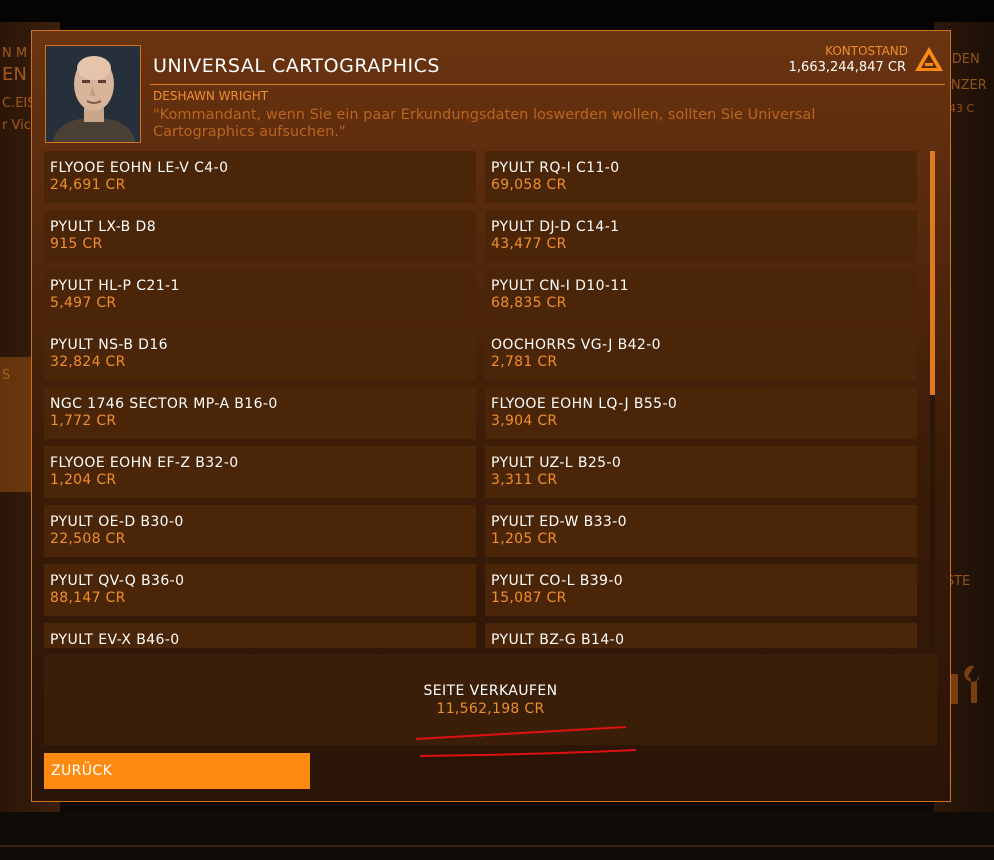 This screenshot has height=860, width=994. I want to click on sell-page-value: 11,562,198 CR, so click(490, 709).